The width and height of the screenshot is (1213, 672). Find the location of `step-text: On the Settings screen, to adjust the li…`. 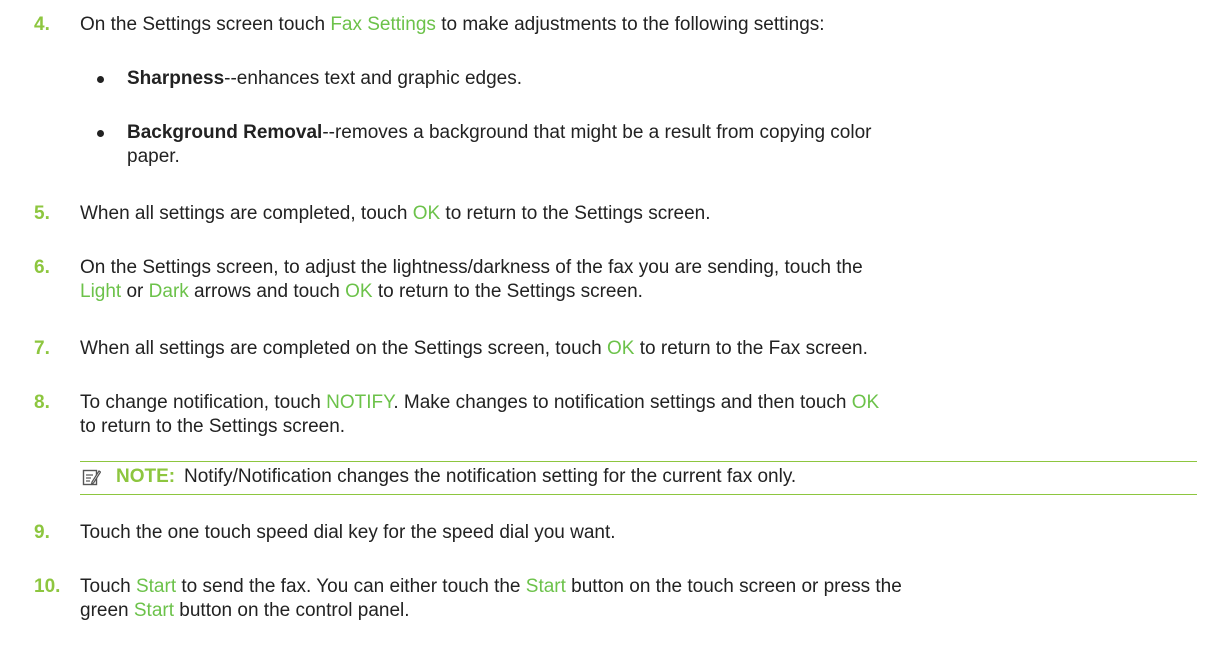

step-text: On the Settings screen, to adjust the li… is located at coordinates (471, 267).